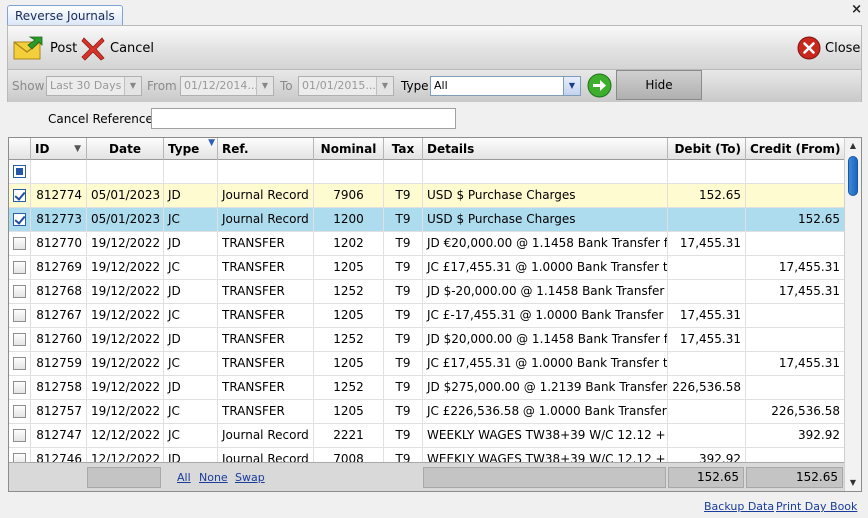 This screenshot has height=518, width=868. Describe the element at coordinates (303, 118) in the screenshot. I see `cancel-reference-input` at that location.